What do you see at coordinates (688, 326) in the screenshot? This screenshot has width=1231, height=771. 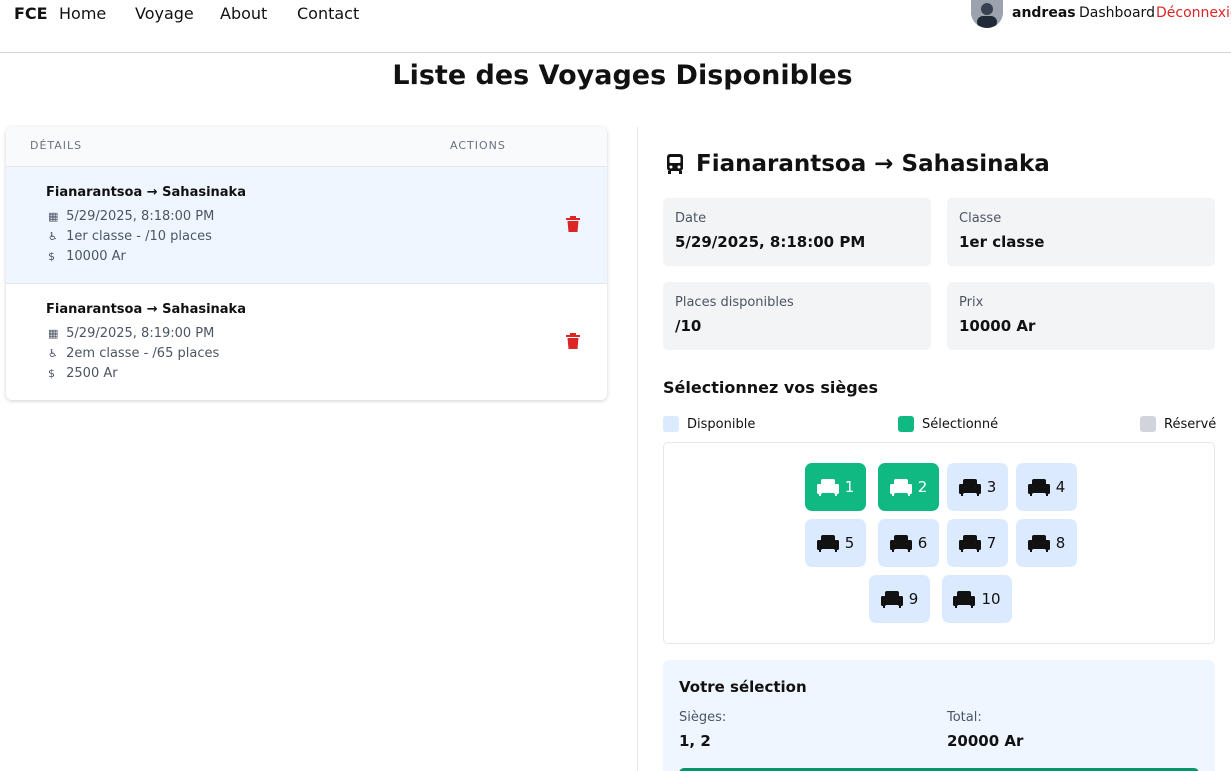 I see `info-places-value: /10` at bounding box center [688, 326].